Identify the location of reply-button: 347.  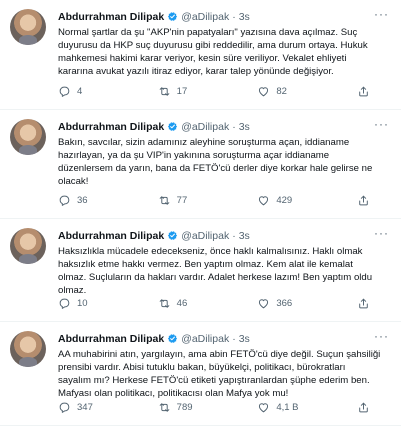
(94, 407).